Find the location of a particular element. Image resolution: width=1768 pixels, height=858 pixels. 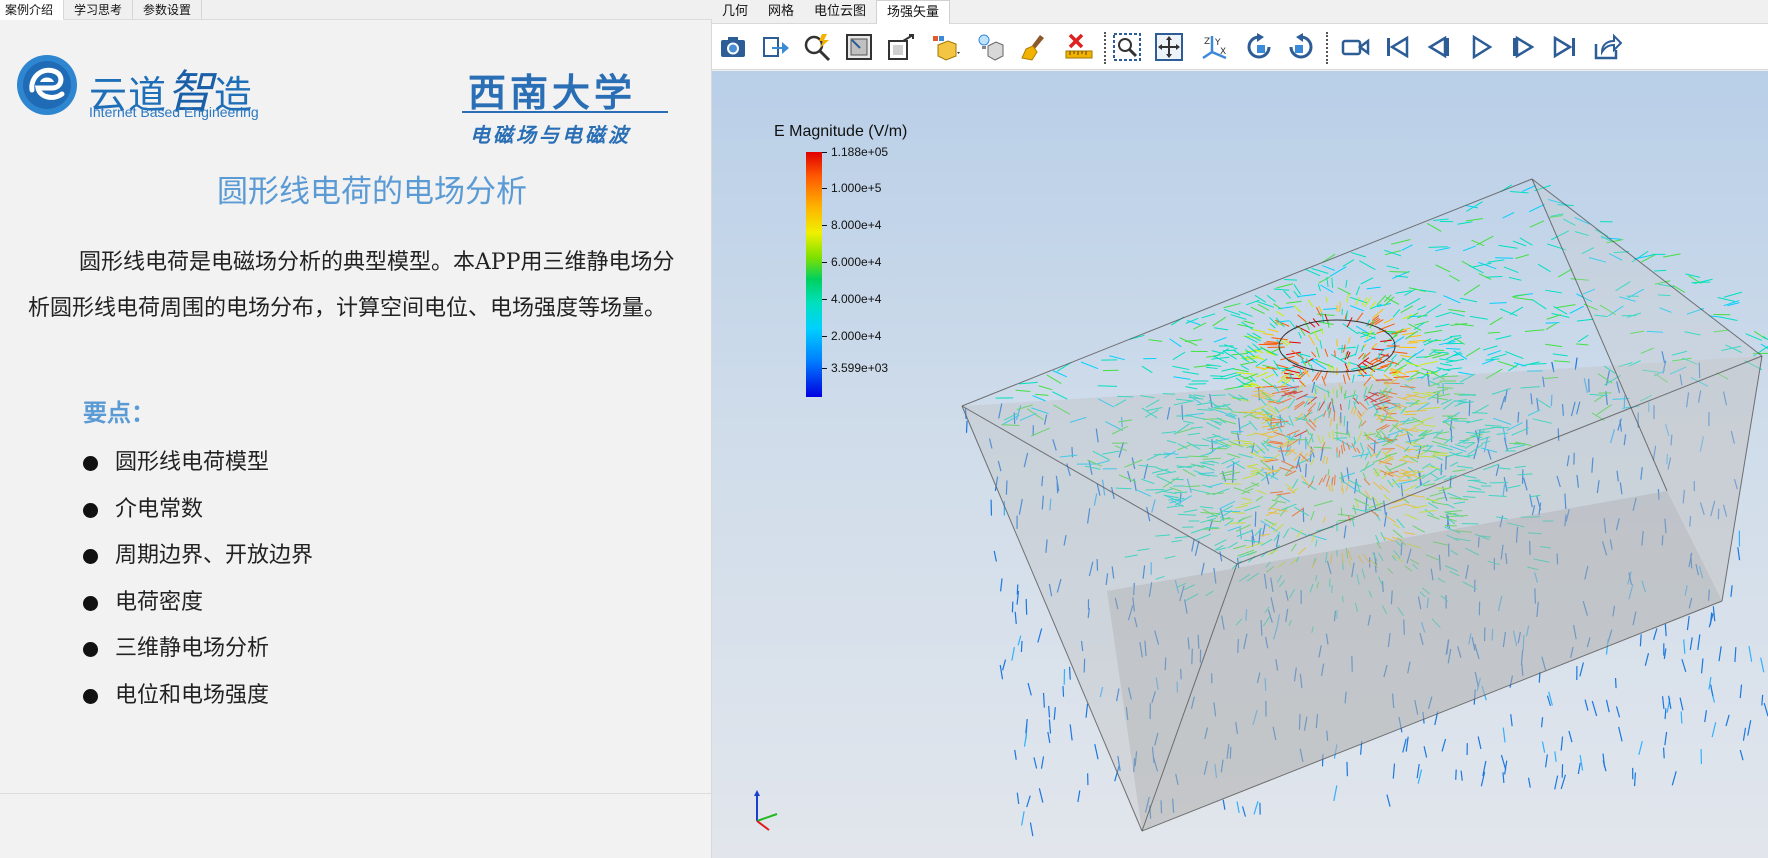

play-icon is located at coordinates (1481, 47).